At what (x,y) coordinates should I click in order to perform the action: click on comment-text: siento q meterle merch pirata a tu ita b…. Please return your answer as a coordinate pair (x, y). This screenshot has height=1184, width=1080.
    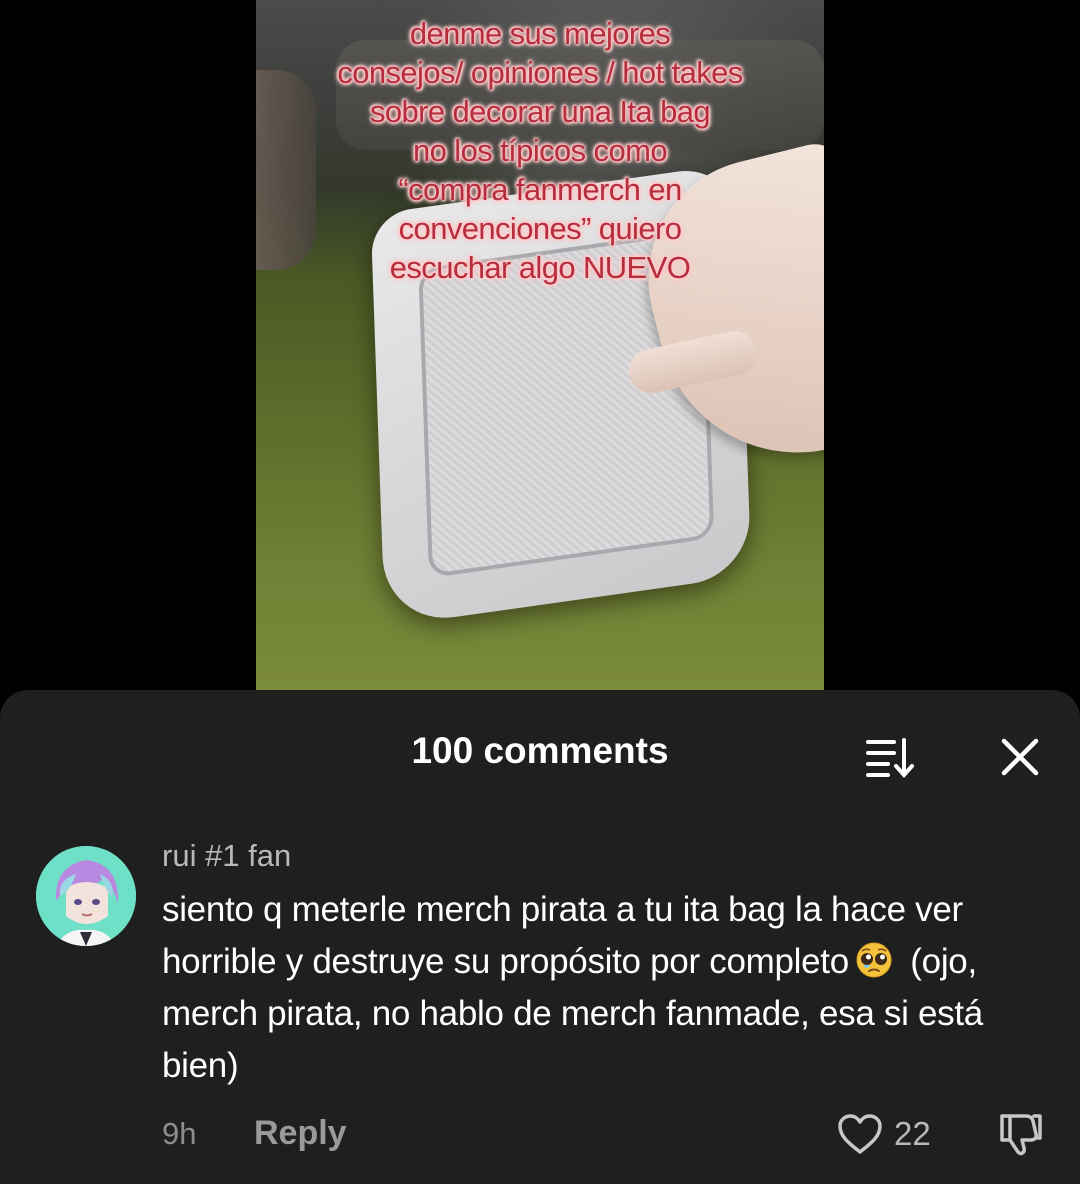
    Looking at the image, I should click on (607, 988).